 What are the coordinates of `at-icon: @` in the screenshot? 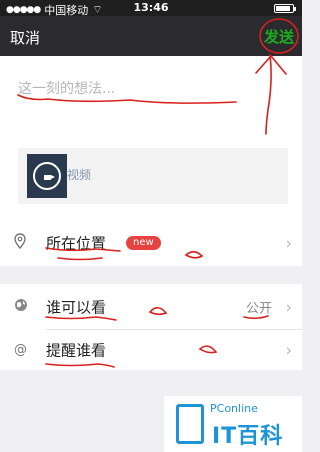 It's located at (20, 350).